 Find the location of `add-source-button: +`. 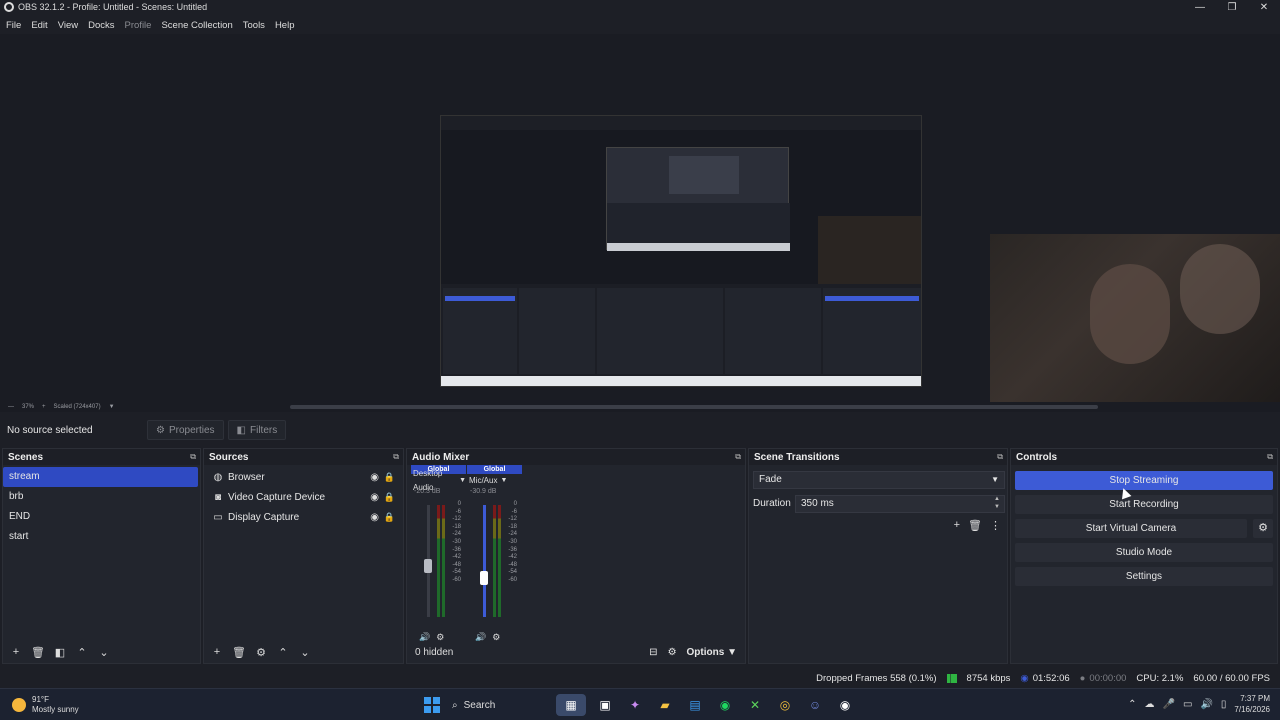

add-source-button: + is located at coordinates (217, 652).